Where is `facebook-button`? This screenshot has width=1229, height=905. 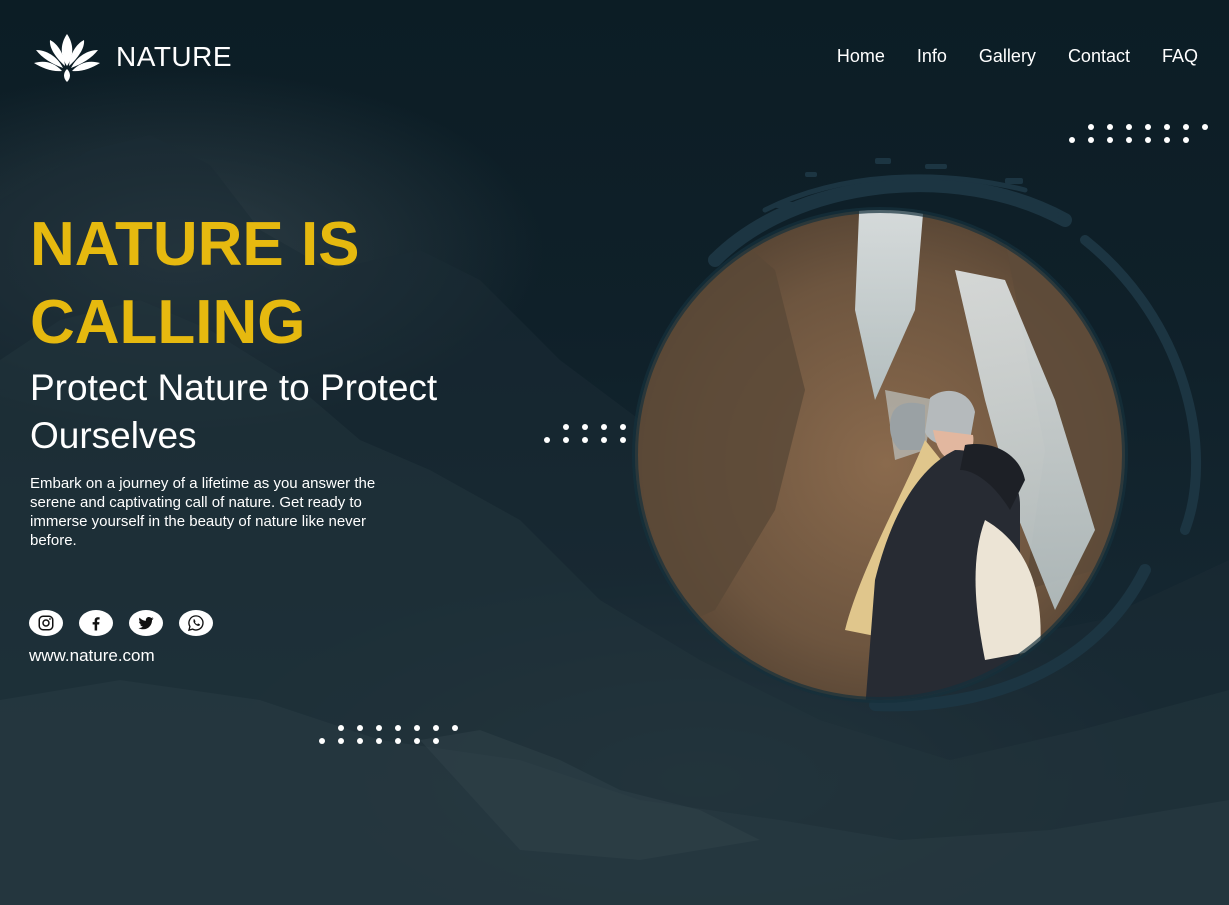
facebook-button is located at coordinates (96, 623).